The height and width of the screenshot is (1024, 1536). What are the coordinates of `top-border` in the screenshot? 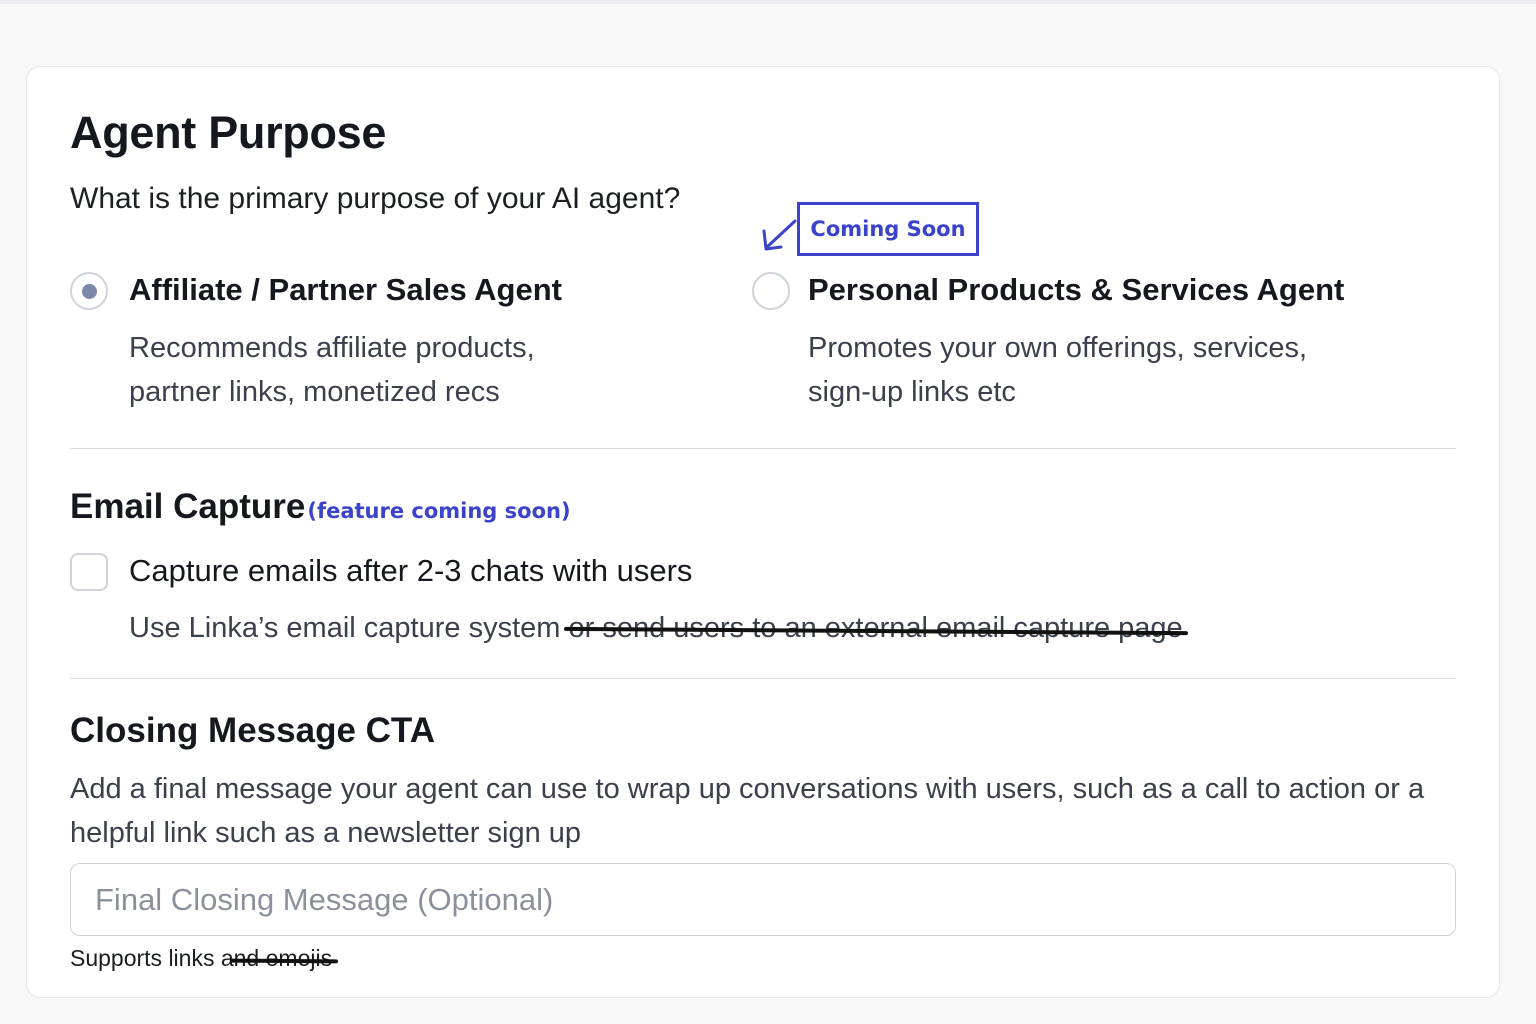 It's located at (768, 2).